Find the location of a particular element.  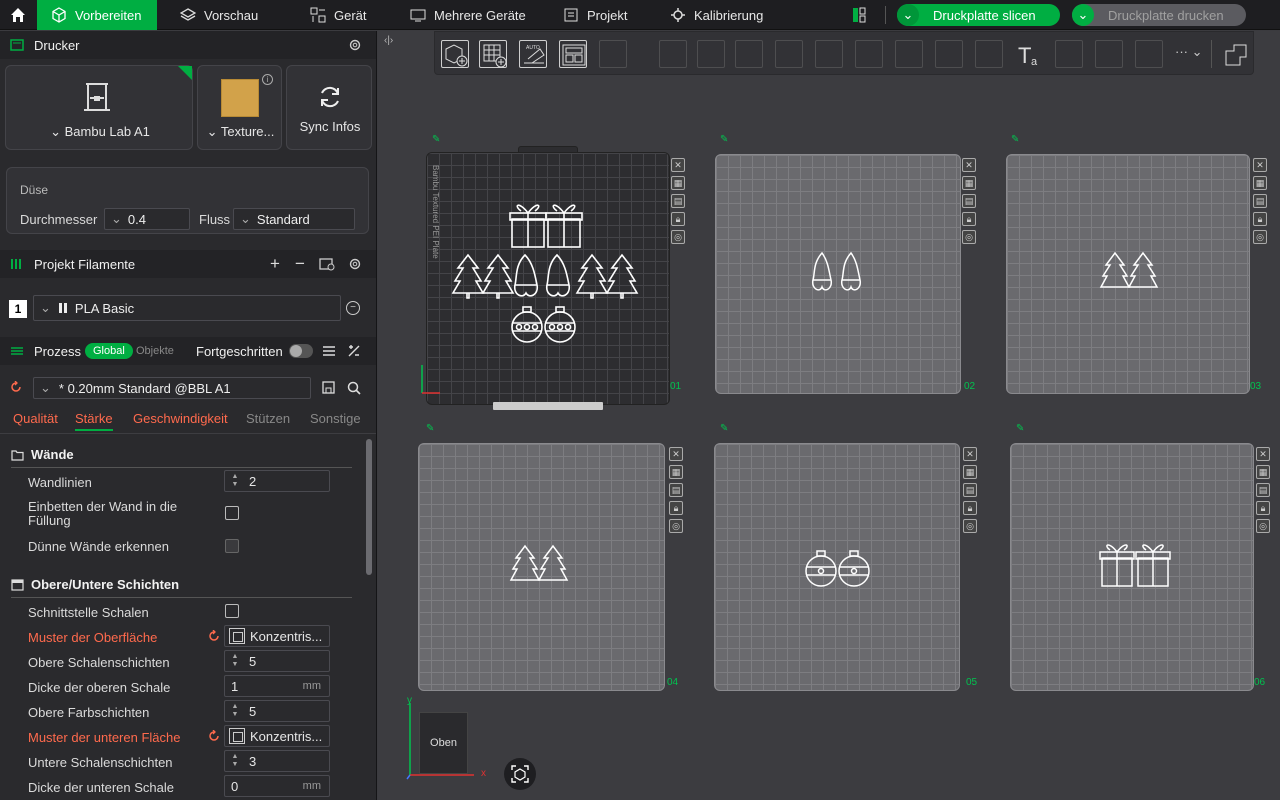

advanced-toggle-switch is located at coordinates (301, 351).